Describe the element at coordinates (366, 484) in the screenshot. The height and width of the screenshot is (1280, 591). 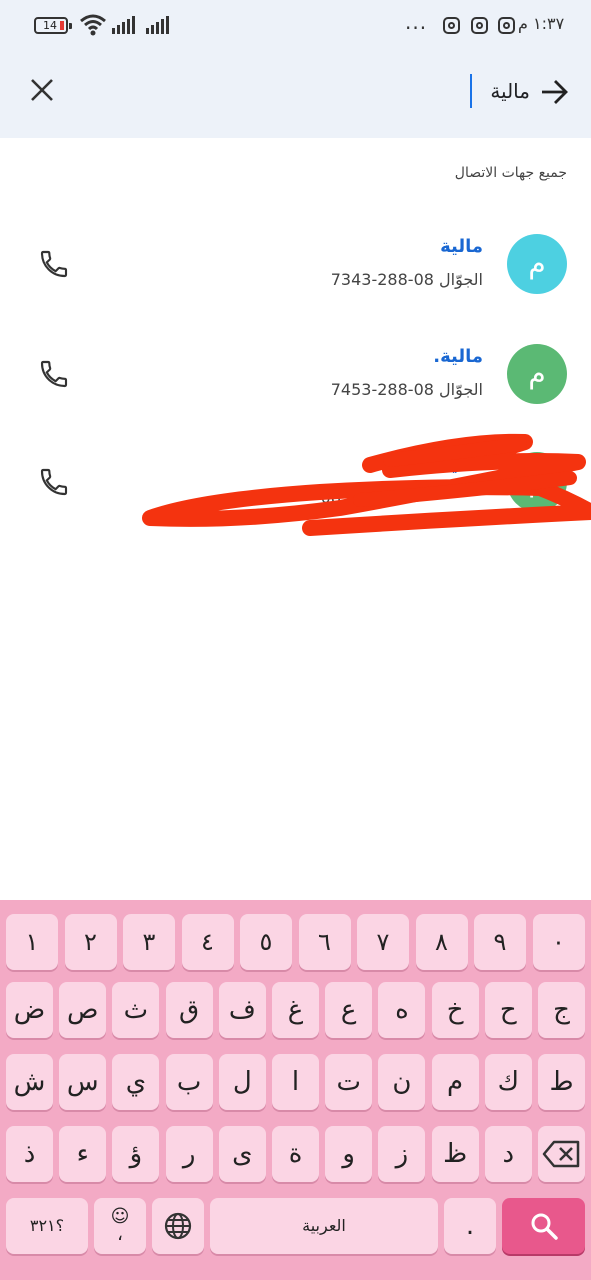
I see `redaction-scribble` at that location.